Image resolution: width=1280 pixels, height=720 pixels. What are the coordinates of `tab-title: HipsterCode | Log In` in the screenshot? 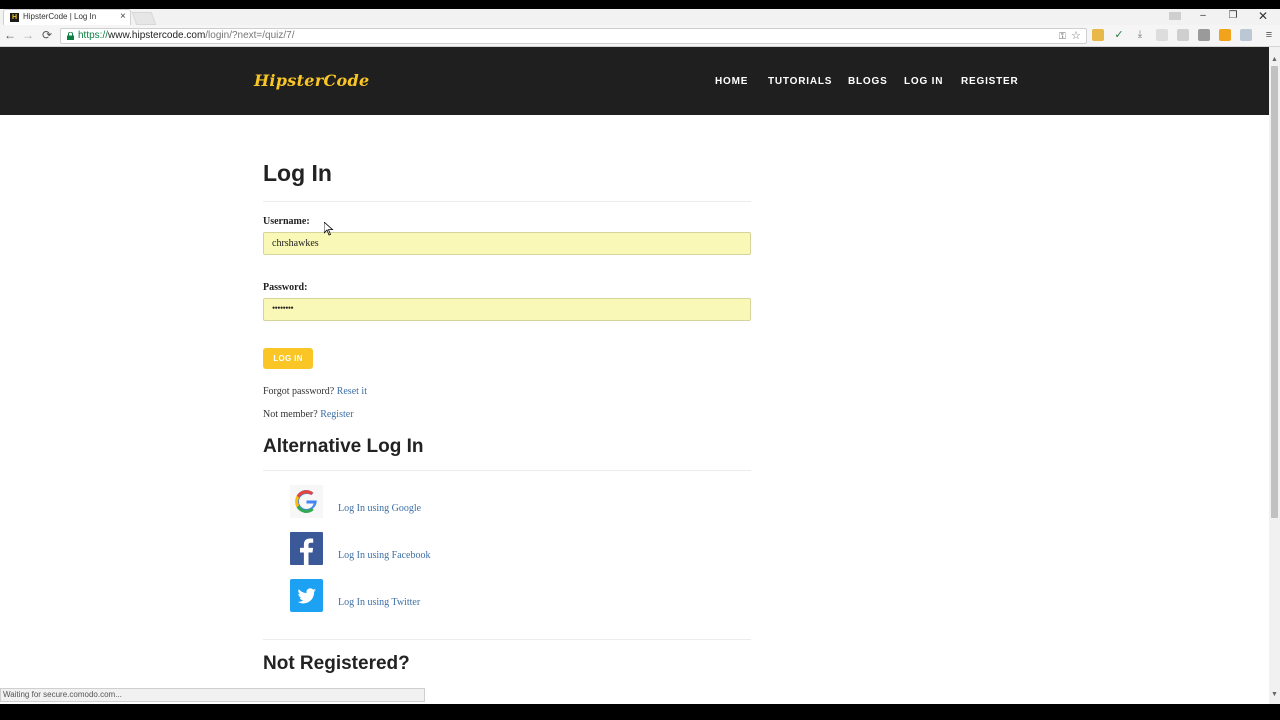 It's located at (60, 16).